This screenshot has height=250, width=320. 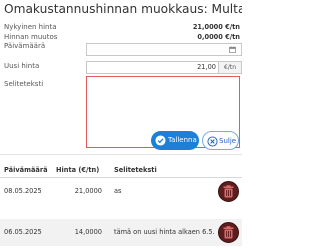 I want to click on current-price-value: 21,0000 €/tn, so click(x=216, y=27).